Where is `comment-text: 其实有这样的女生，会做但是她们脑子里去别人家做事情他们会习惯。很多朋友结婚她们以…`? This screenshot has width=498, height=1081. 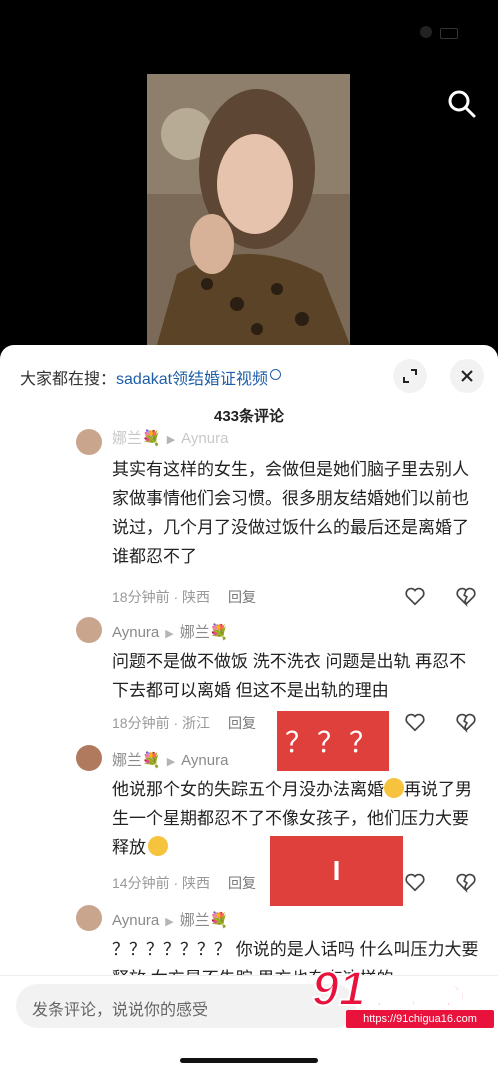 comment-text: 其实有这样的女生，会做但是她们脑子里去别人家做事情他们会习惯。很多朋友结婚她们以… is located at coordinates (290, 513).